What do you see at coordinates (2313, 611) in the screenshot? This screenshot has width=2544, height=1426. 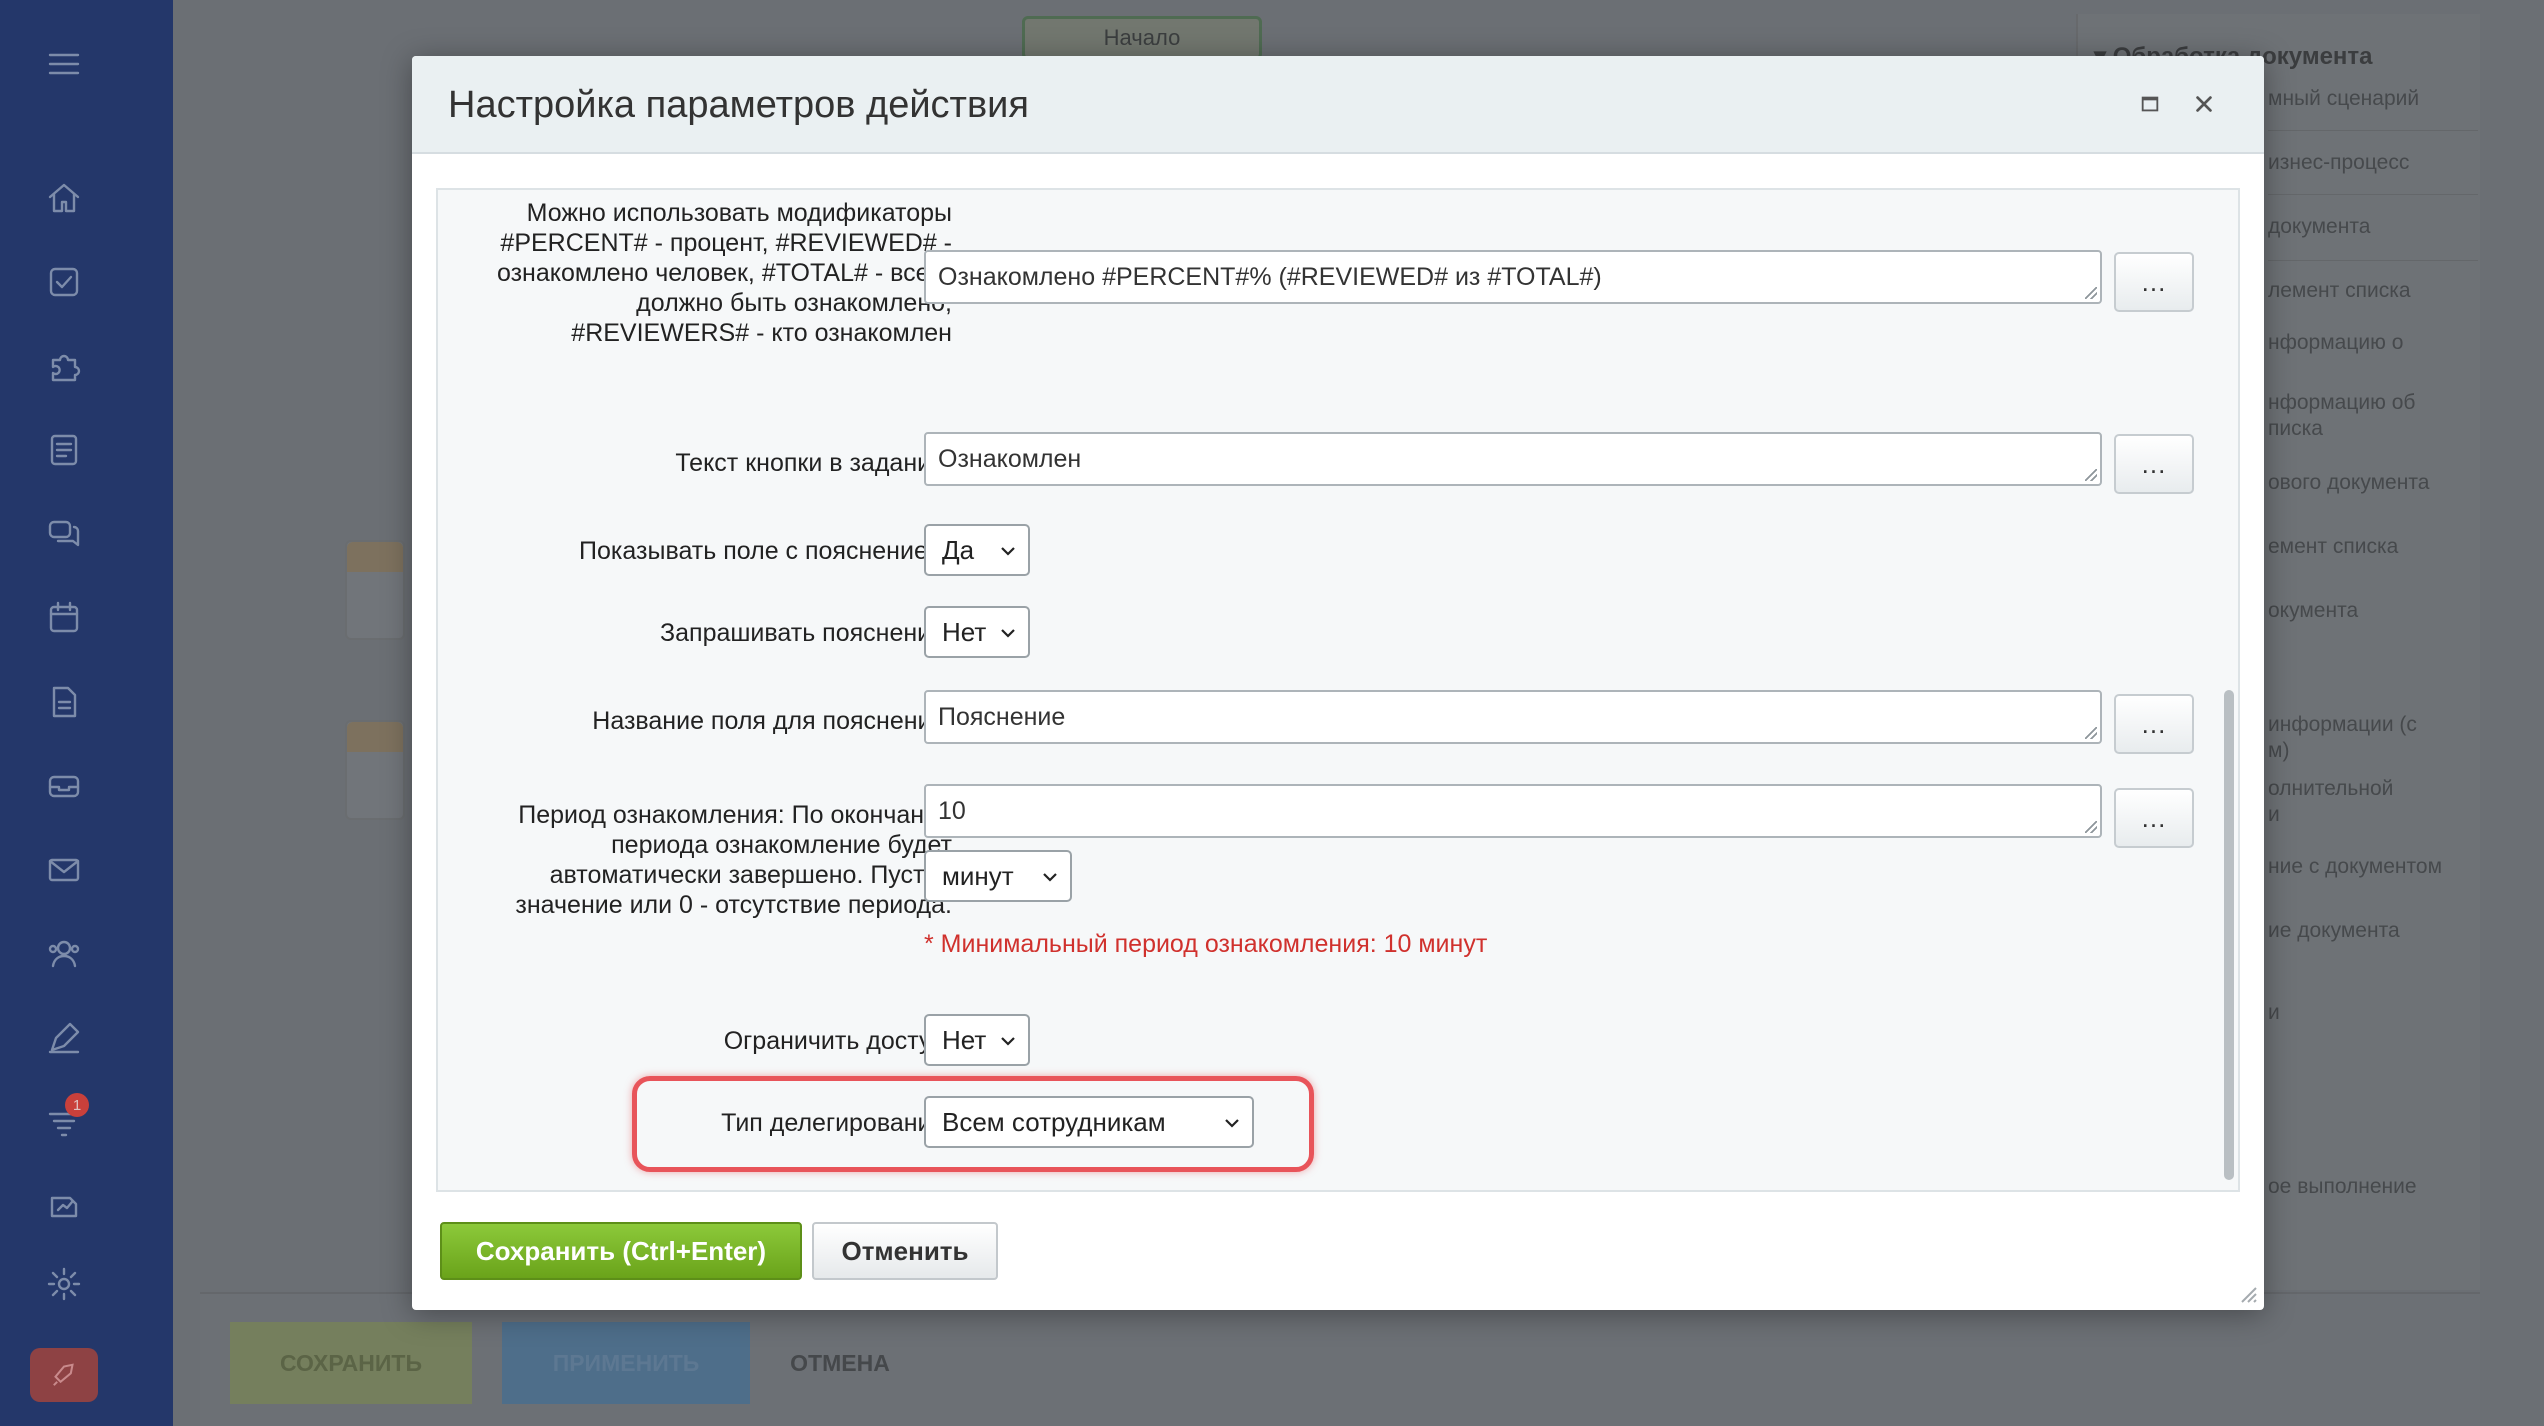 I see `panel-item: окумента` at bounding box center [2313, 611].